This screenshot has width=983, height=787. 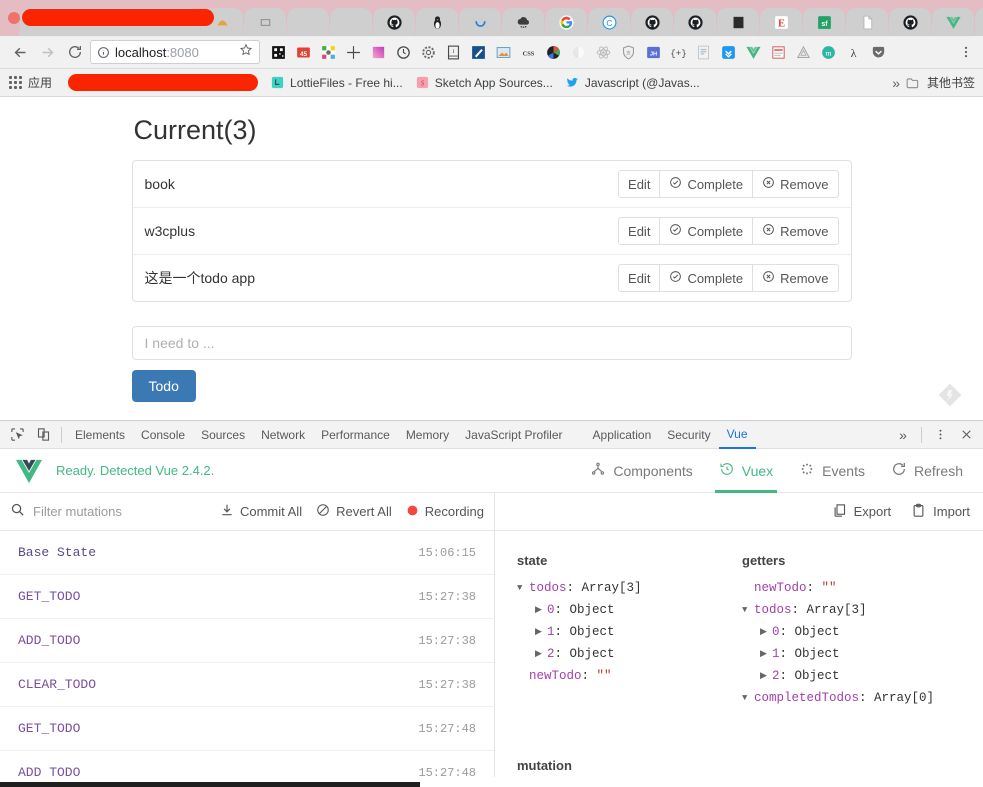 I want to click on devtools-tab-application: Application, so click(x=622, y=435).